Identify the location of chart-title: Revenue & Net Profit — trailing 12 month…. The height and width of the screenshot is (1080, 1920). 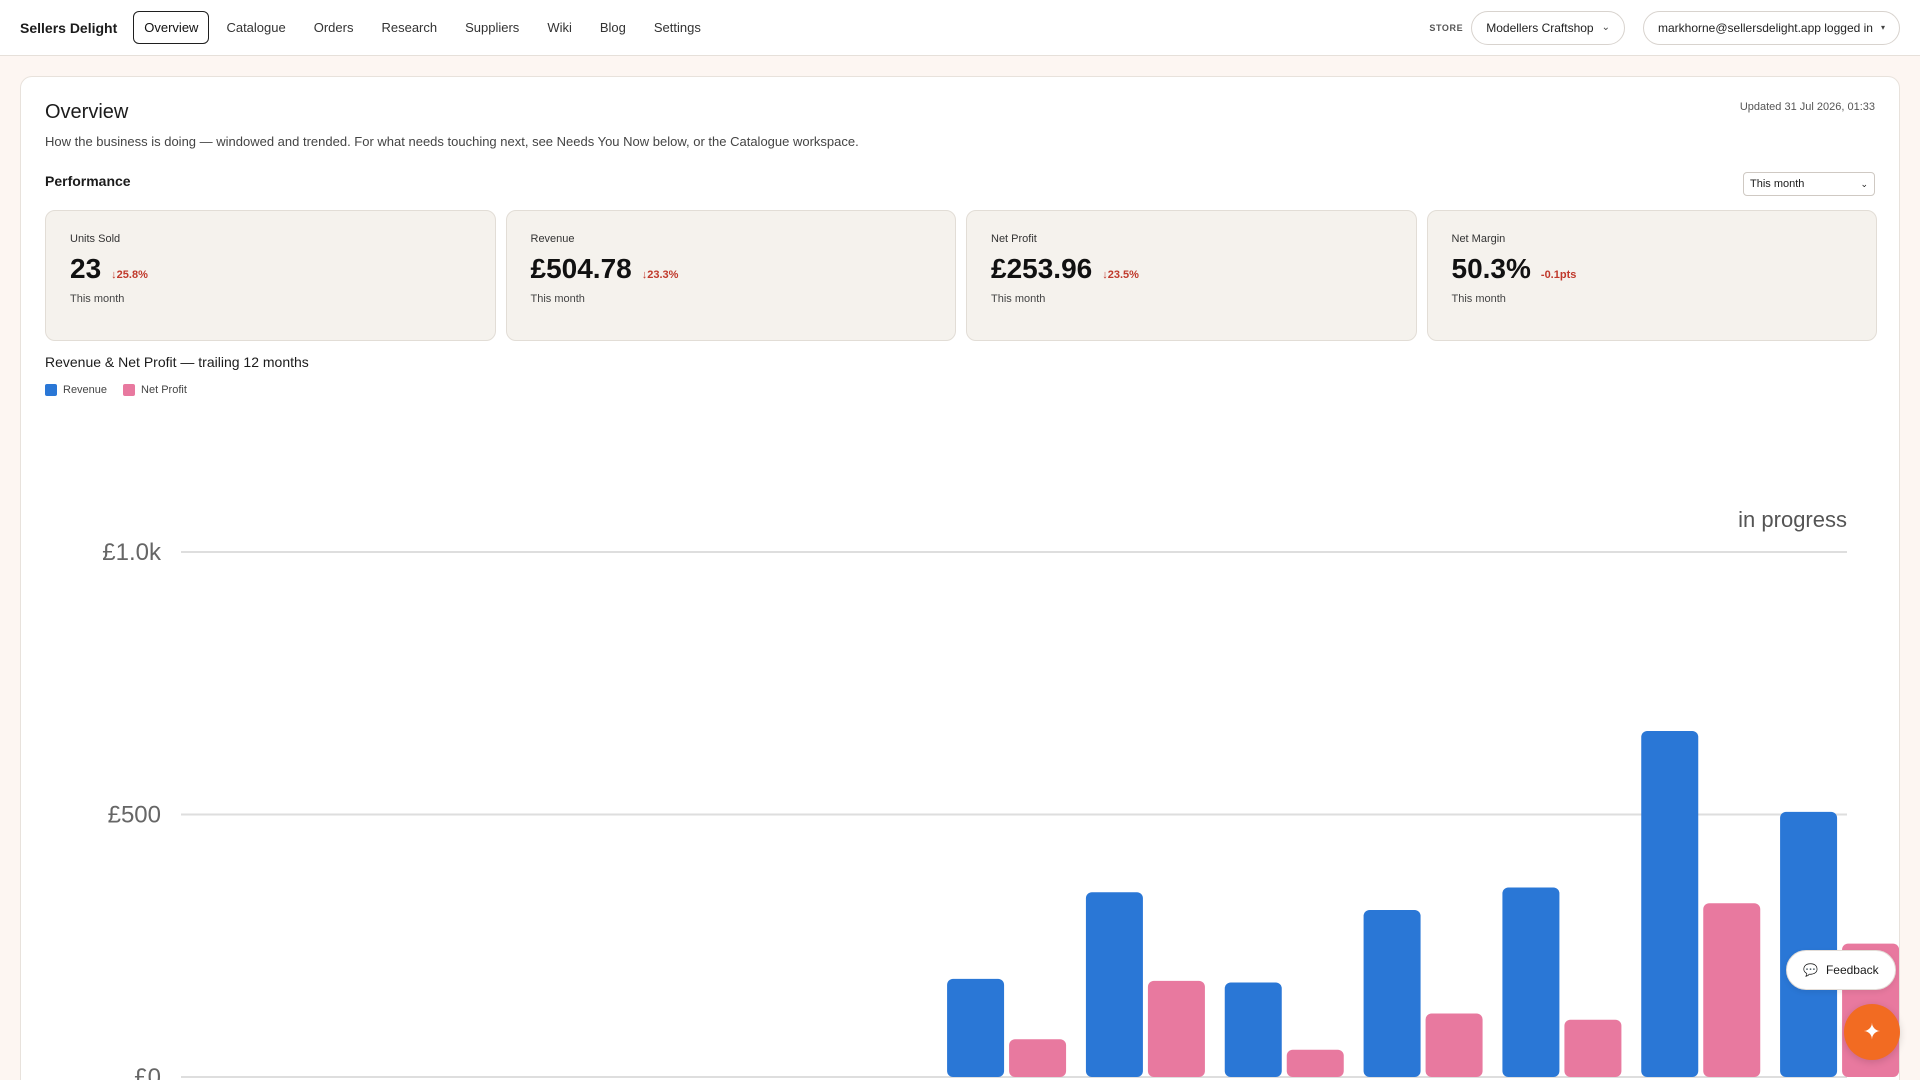
(177, 362).